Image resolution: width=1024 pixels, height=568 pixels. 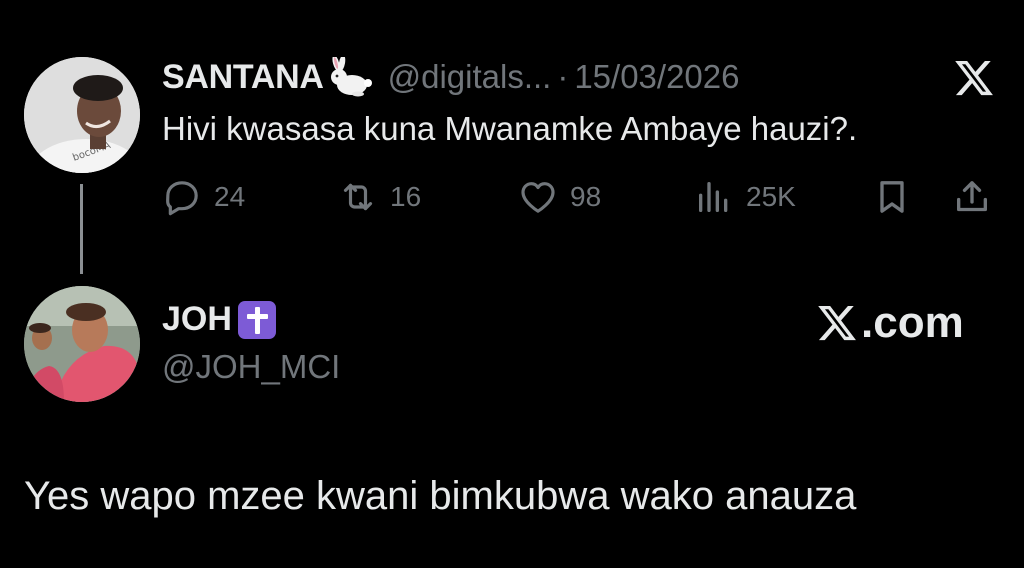 I want to click on avatar-photo: bocoMA, so click(x=82, y=115).